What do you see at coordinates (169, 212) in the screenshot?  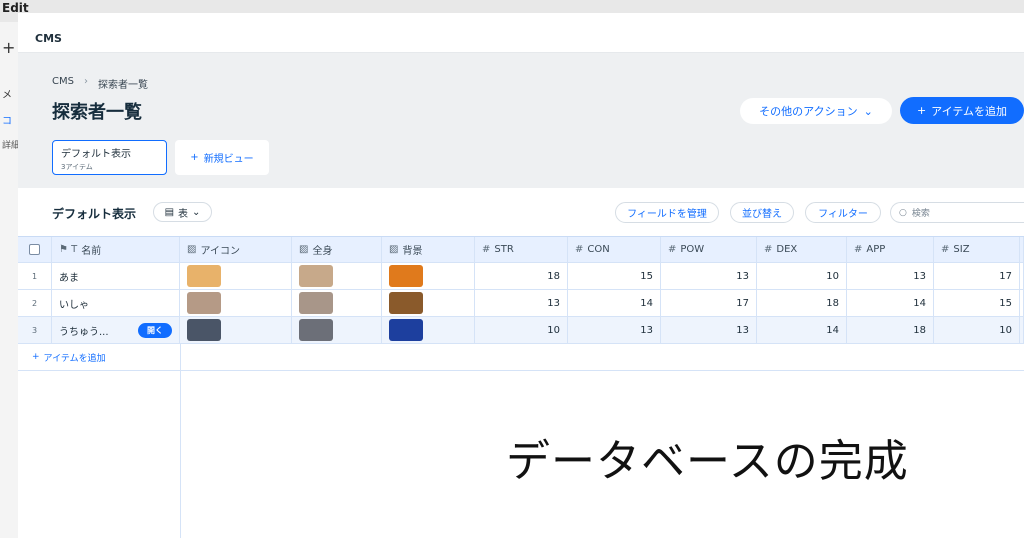 I see `table-layout-icon: ▤` at bounding box center [169, 212].